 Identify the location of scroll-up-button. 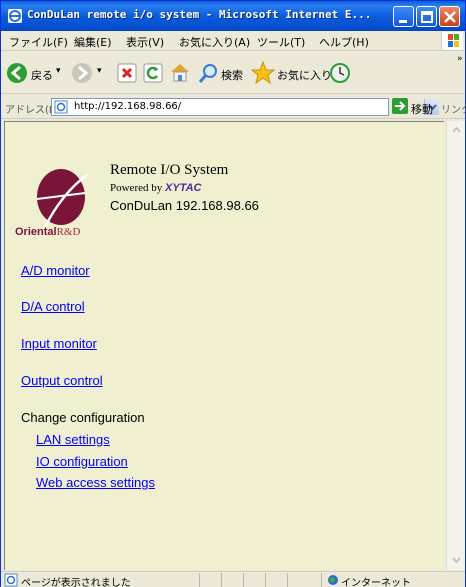
(456, 130).